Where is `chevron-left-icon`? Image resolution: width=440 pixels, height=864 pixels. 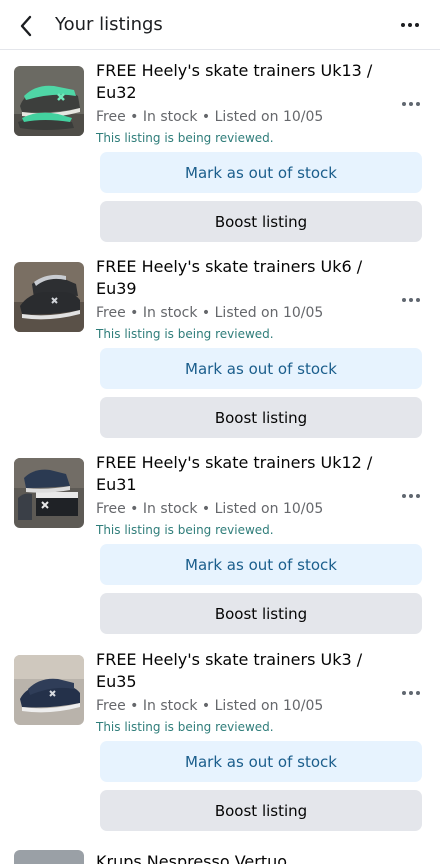
chevron-left-icon is located at coordinates (26, 26).